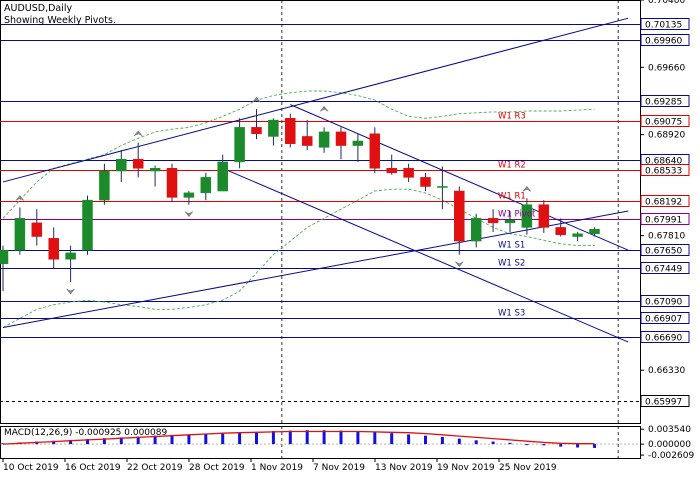 The height and width of the screenshot is (479, 700). What do you see at coordinates (666, 3) in the screenshot?
I see `y-axis-tick-label: 0.70400` at bounding box center [666, 3].